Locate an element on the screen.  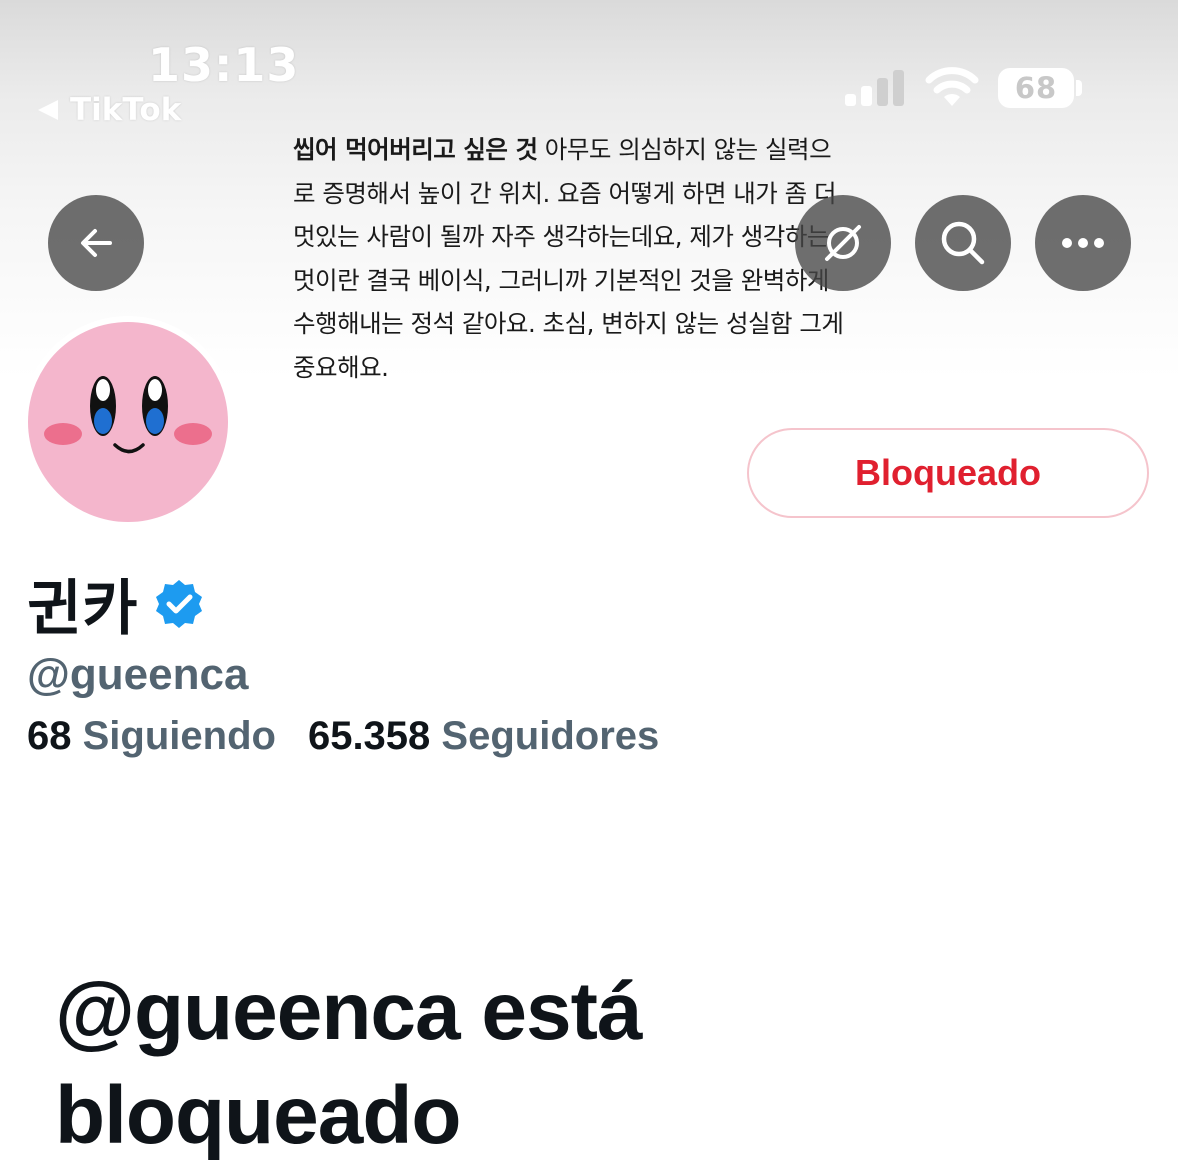
verified-badge-icon is located at coordinates (179, 604).